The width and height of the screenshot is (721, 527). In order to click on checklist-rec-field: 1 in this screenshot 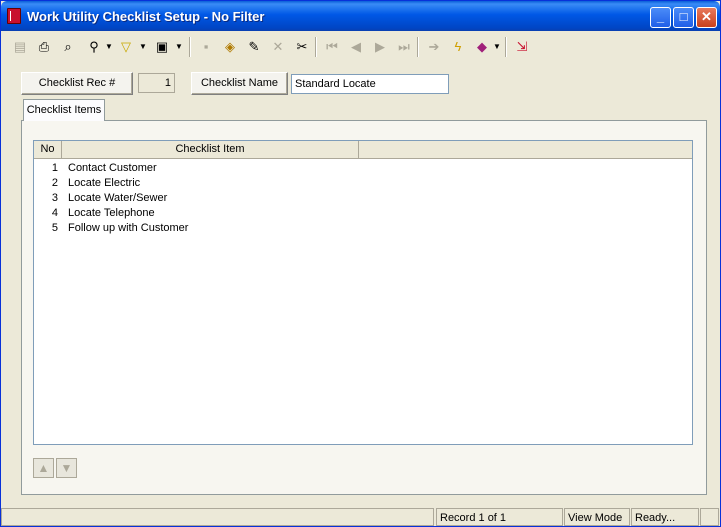, I will do `click(156, 83)`.